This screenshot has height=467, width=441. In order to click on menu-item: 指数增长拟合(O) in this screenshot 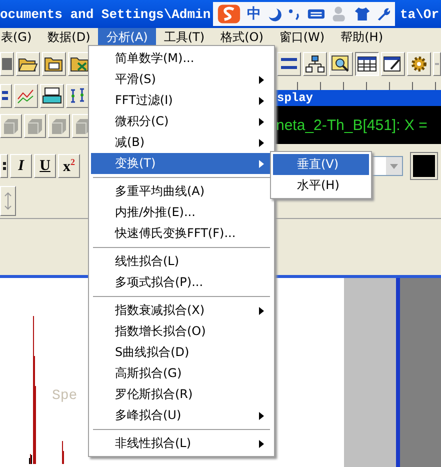, I will do `click(181, 331)`.